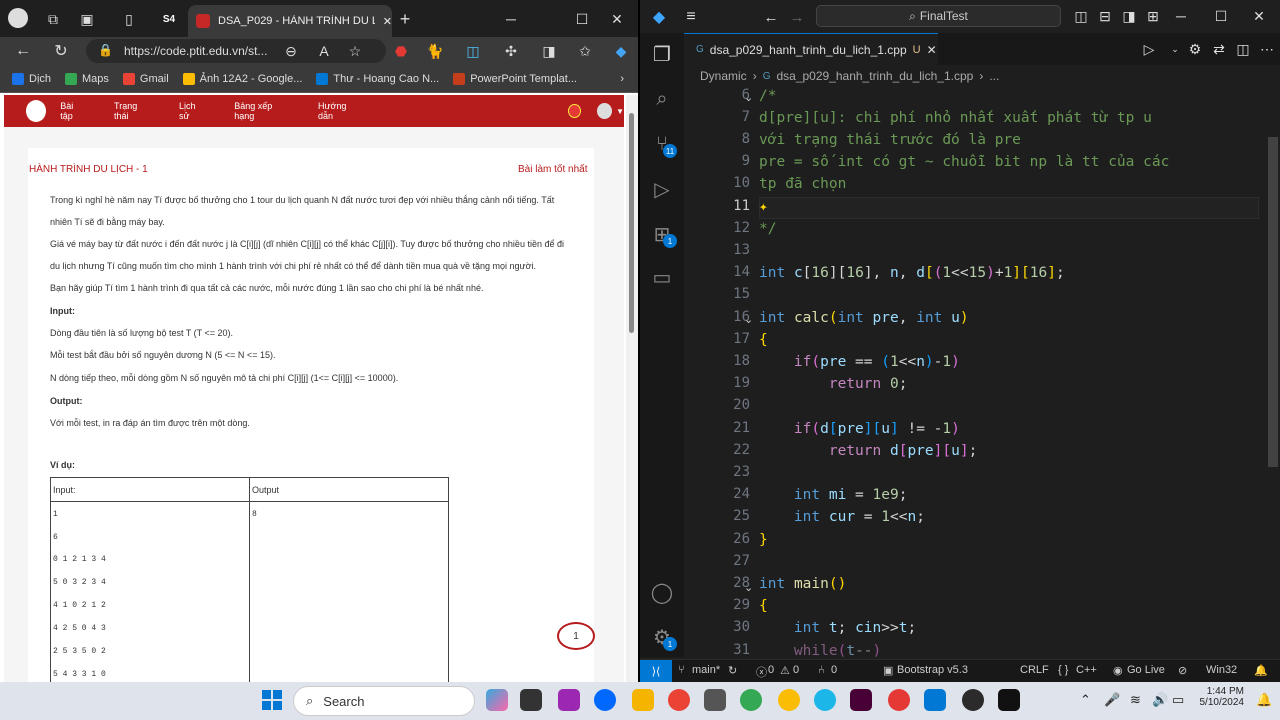 The height and width of the screenshot is (720, 1280). I want to click on settings-gear-icon: ⚙, so click(1195, 49).